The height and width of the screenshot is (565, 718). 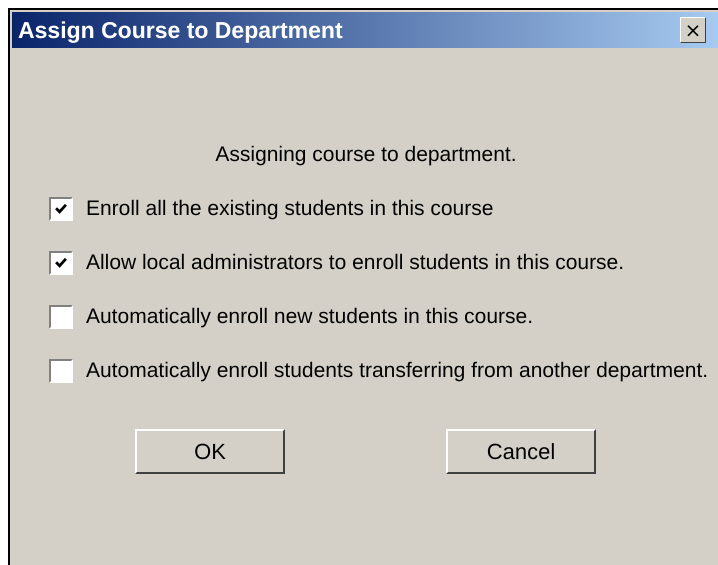 What do you see at coordinates (693, 30) in the screenshot?
I see `close-button: ×` at bounding box center [693, 30].